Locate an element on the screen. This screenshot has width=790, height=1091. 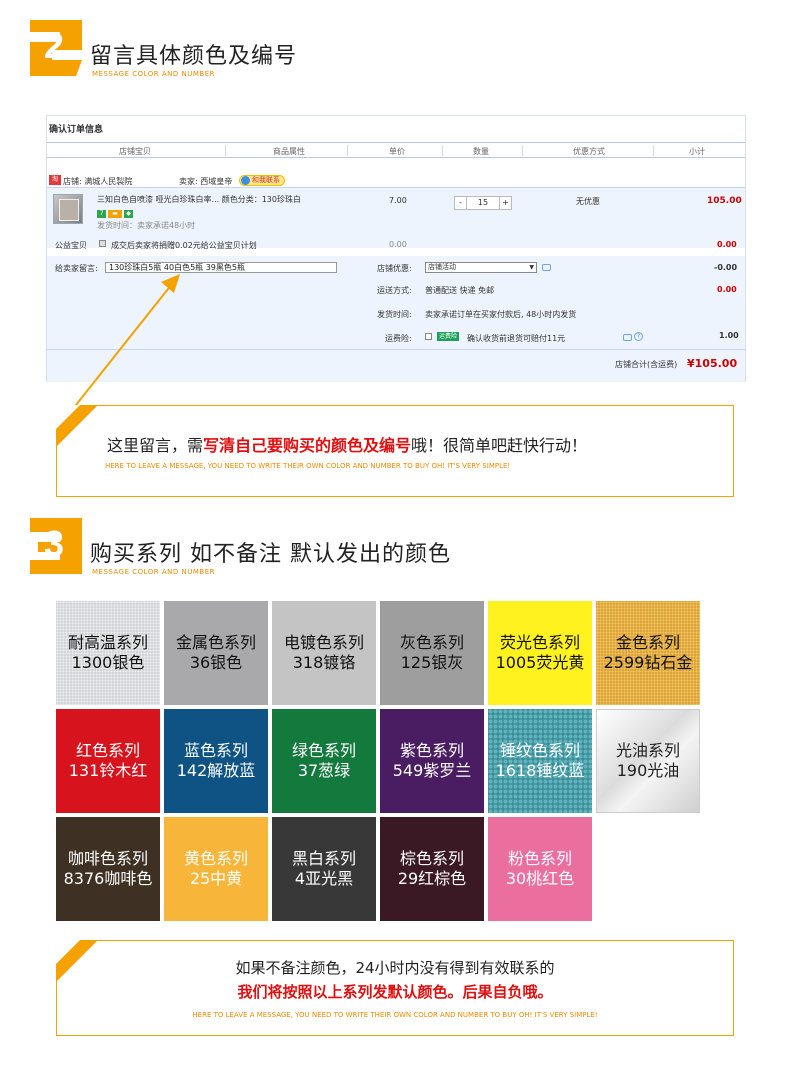
section2-subtitle: MESSAGE COLOR AND NUMBER is located at coordinates (153, 74).